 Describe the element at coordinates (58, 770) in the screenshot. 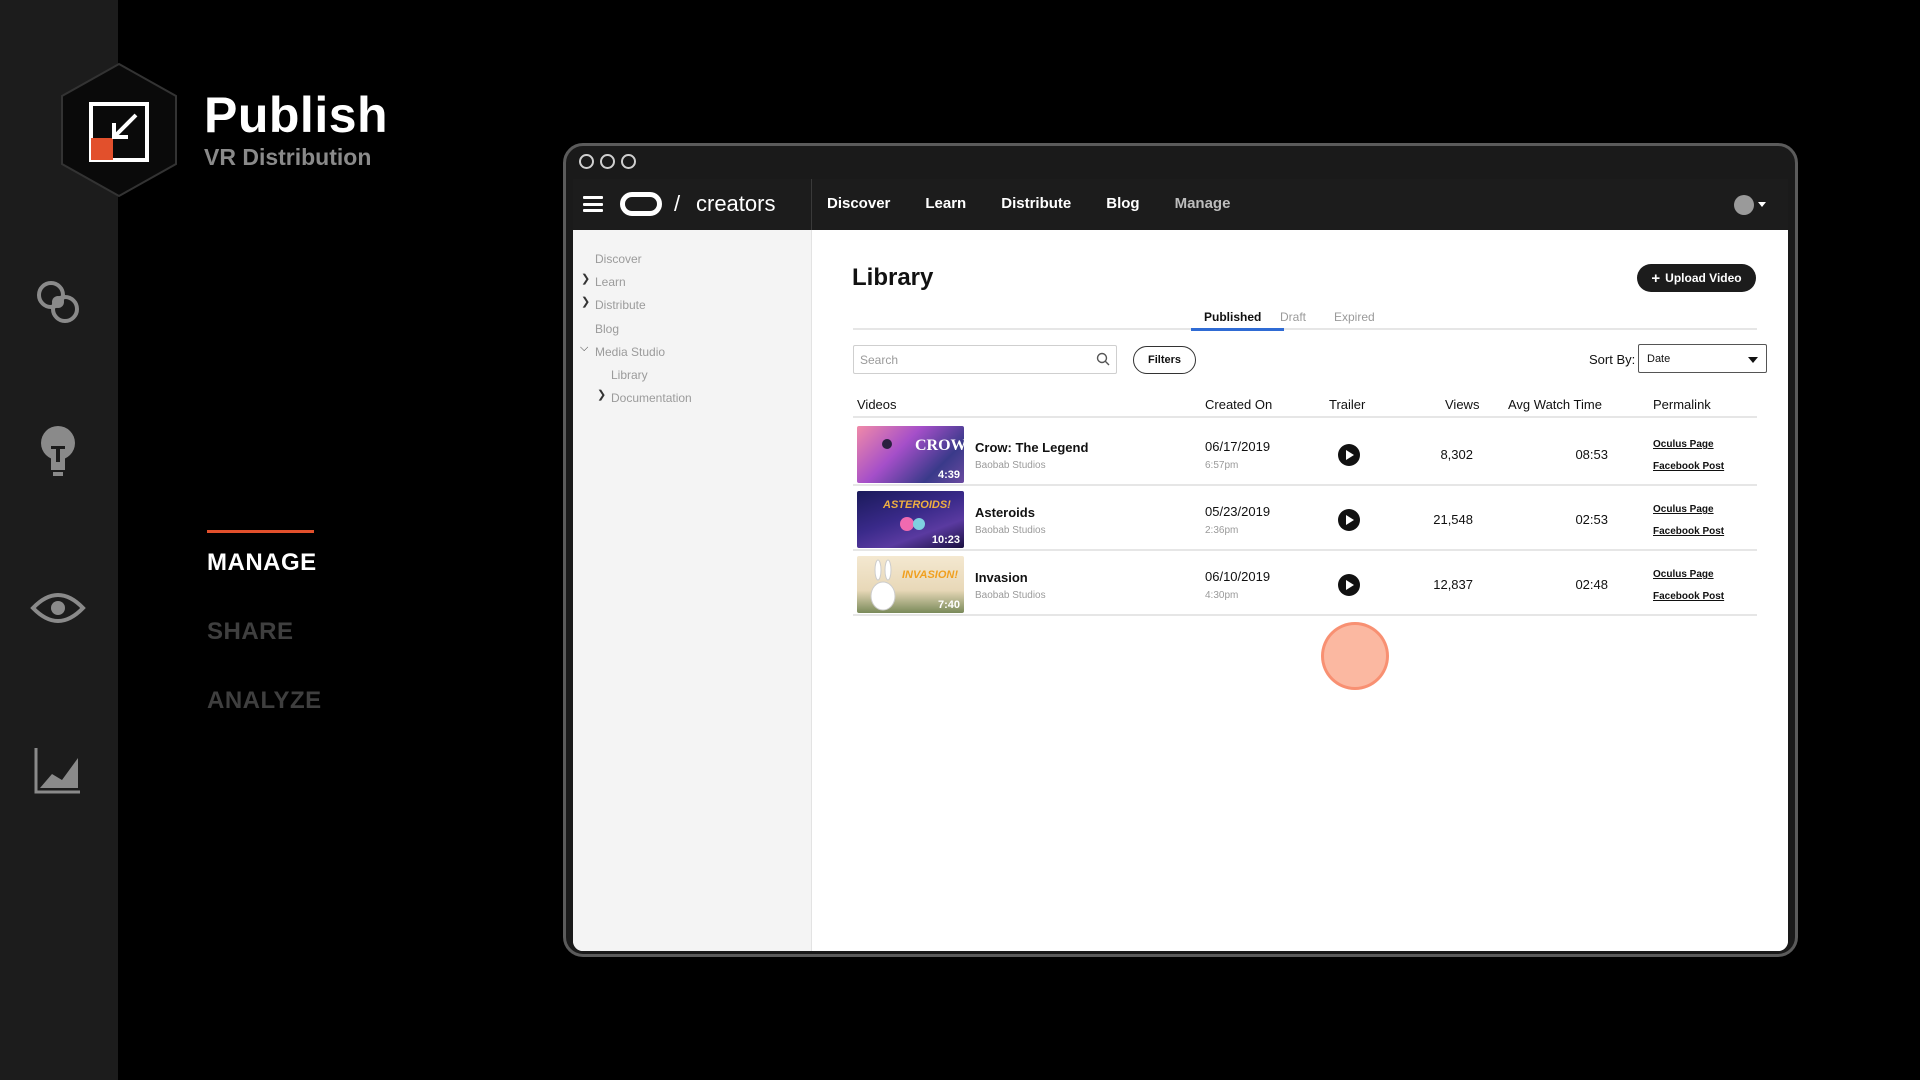

I see `chart-area-icon` at that location.